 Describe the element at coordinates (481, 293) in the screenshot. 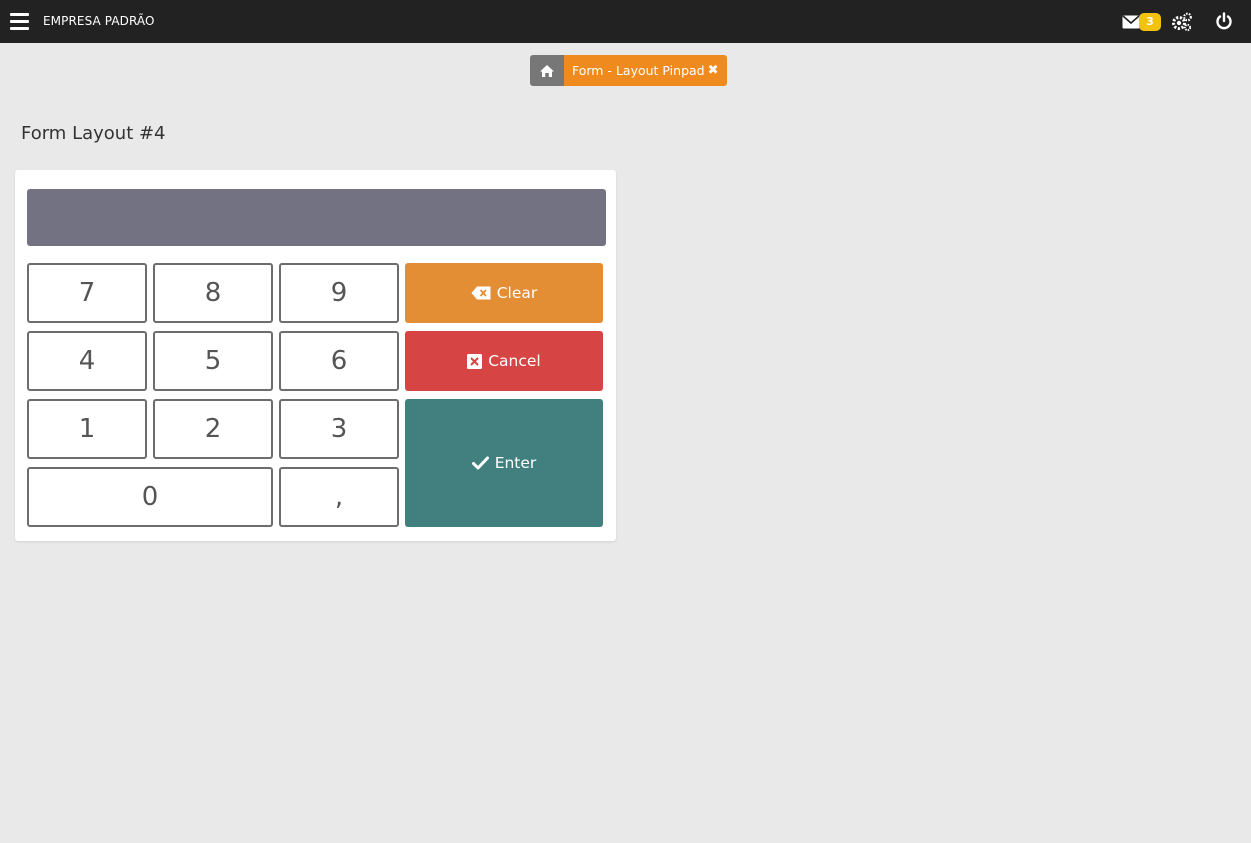

I see `backspace-icon` at that location.